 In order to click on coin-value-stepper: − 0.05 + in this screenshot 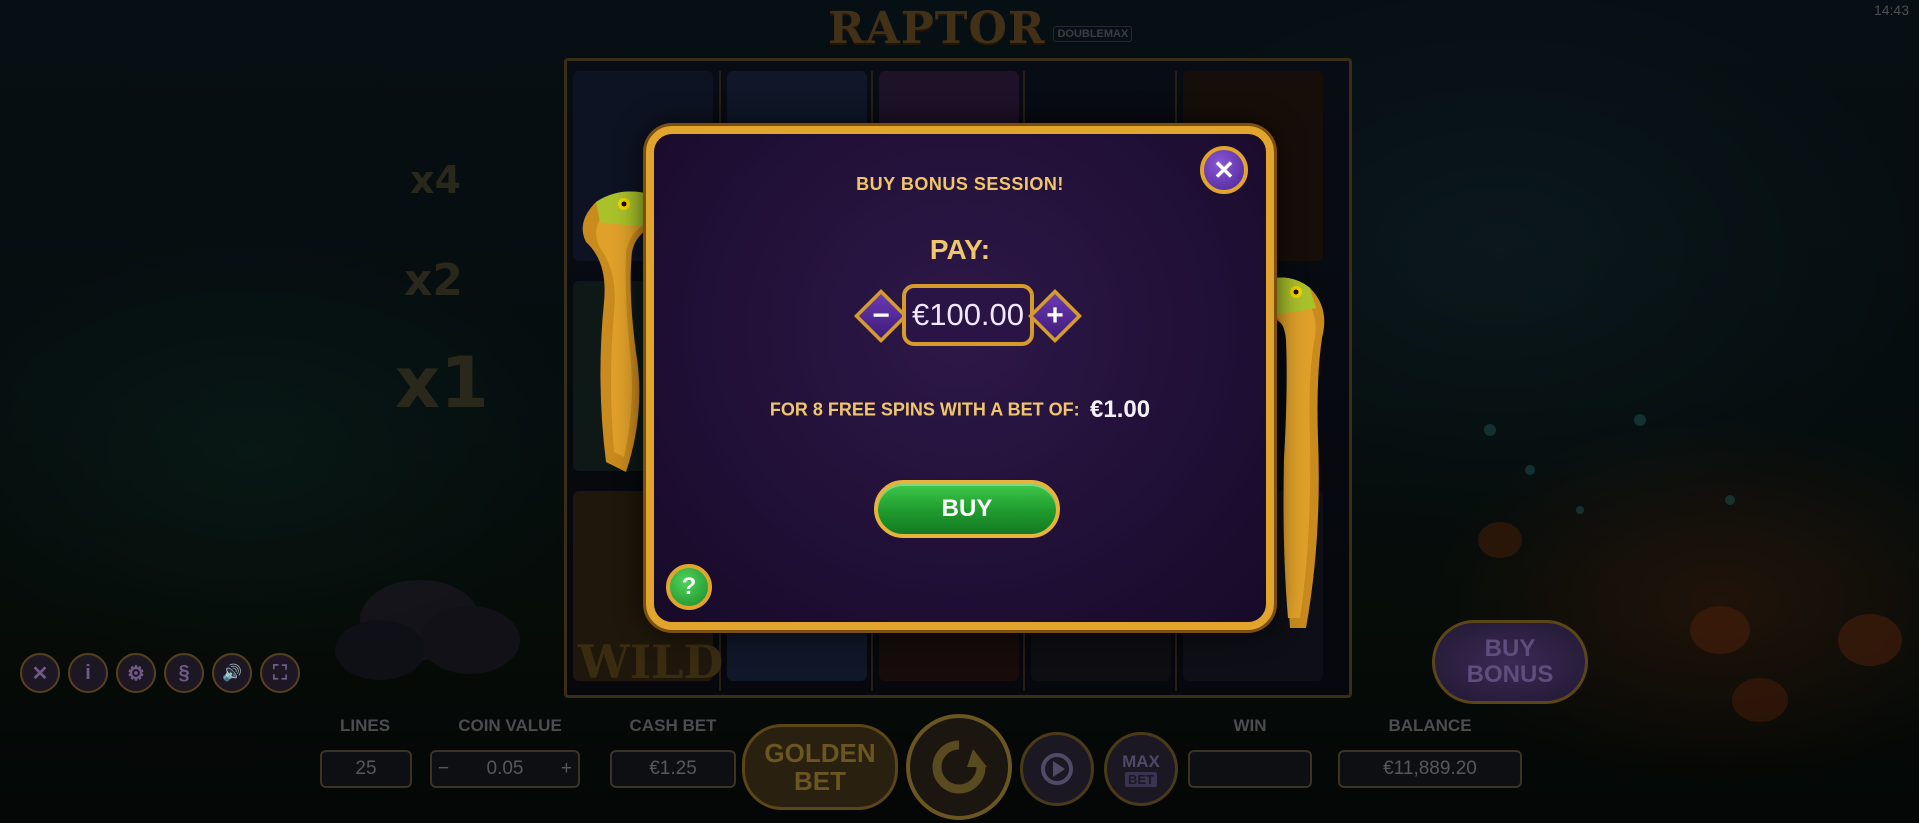, I will do `click(505, 769)`.